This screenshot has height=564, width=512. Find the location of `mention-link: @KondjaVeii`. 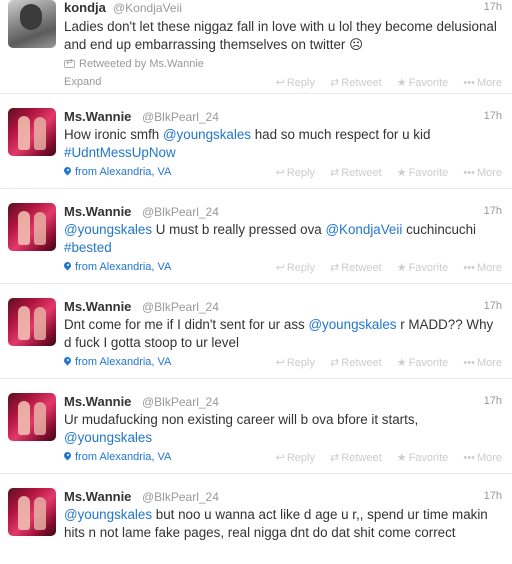

mention-link: @KondjaVeii is located at coordinates (363, 229).